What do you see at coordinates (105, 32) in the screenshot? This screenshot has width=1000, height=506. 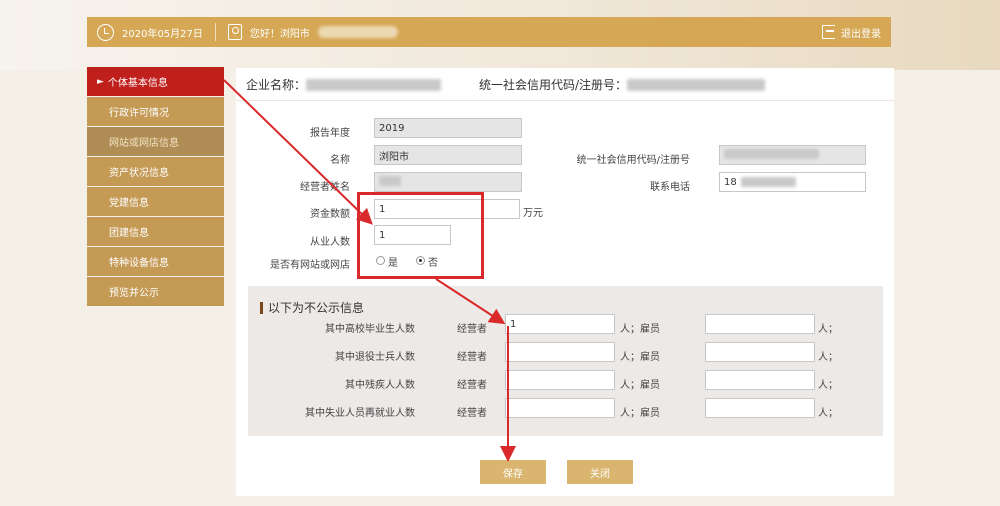 I see `clock-icon` at bounding box center [105, 32].